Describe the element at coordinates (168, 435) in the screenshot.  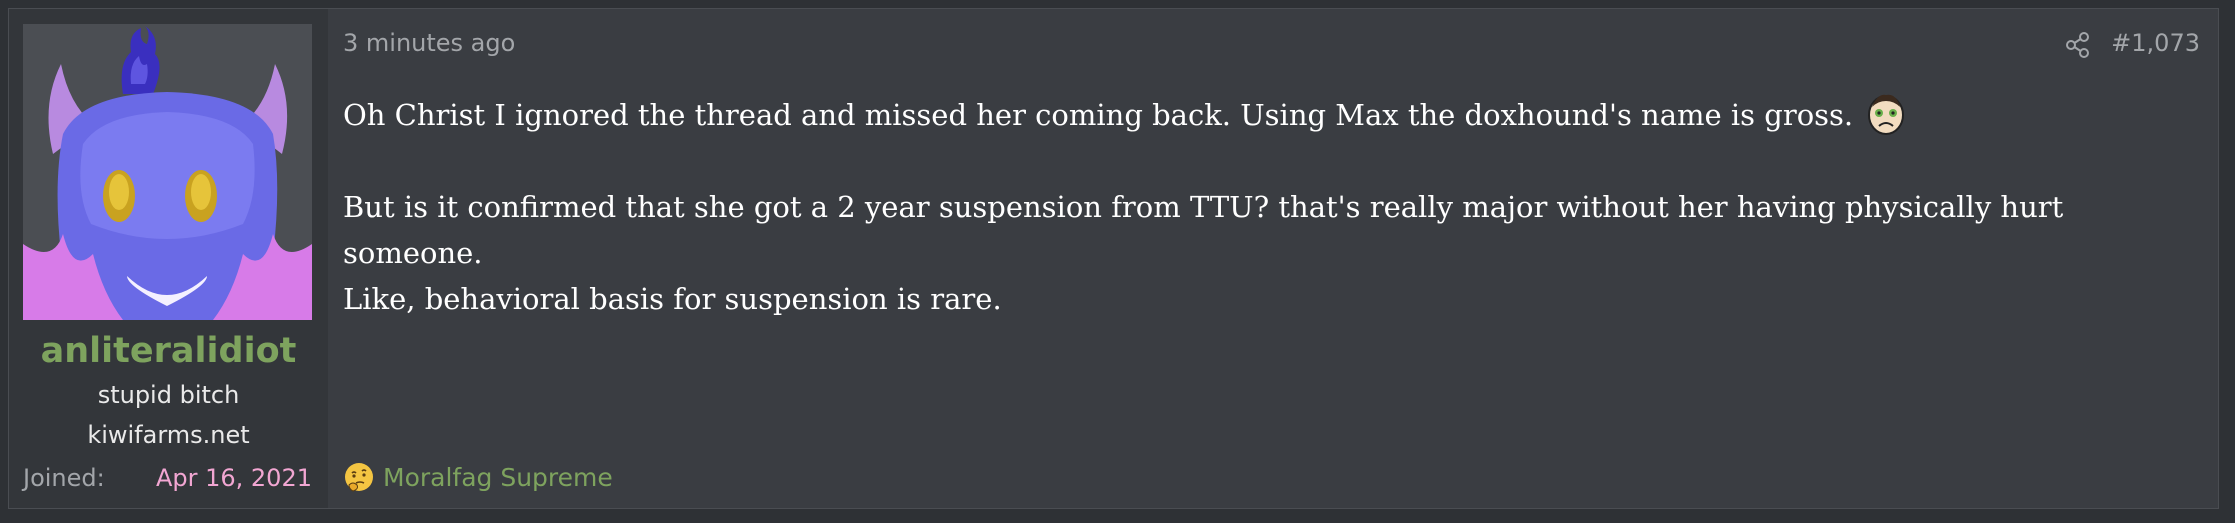
I see `user-banner: kiwifarms.net` at that location.